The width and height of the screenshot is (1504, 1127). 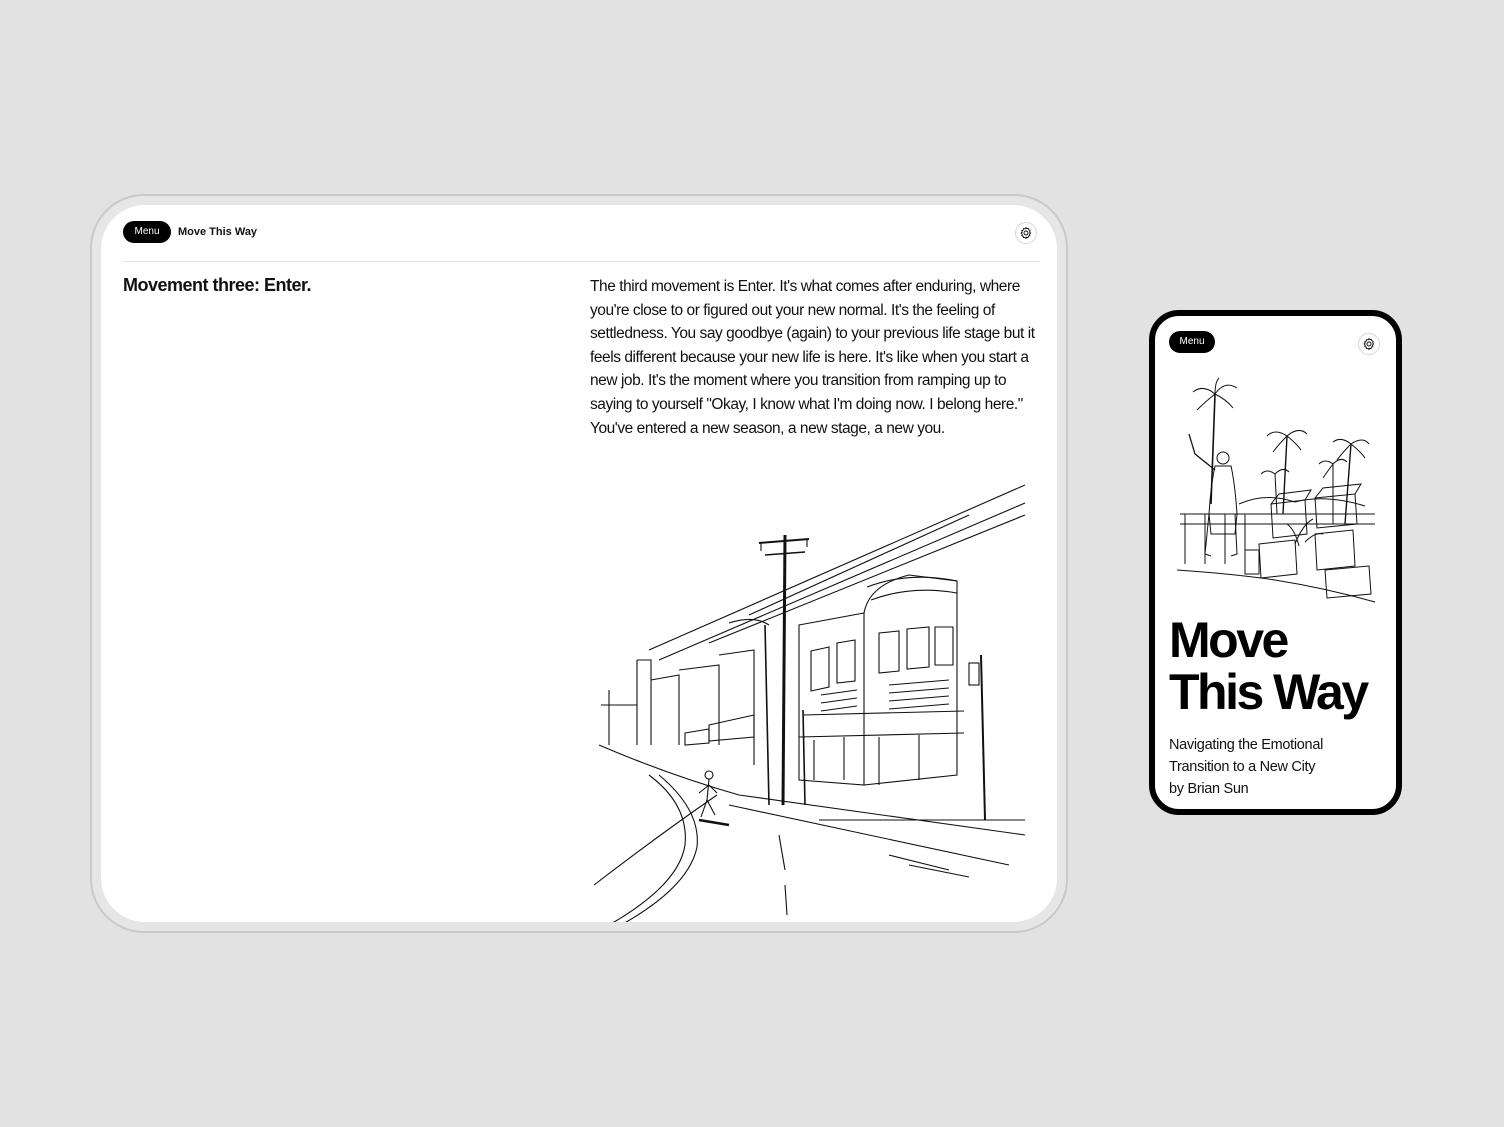 I want to click on tablet-top-bar: Menu Move This Way, so click(x=581, y=241).